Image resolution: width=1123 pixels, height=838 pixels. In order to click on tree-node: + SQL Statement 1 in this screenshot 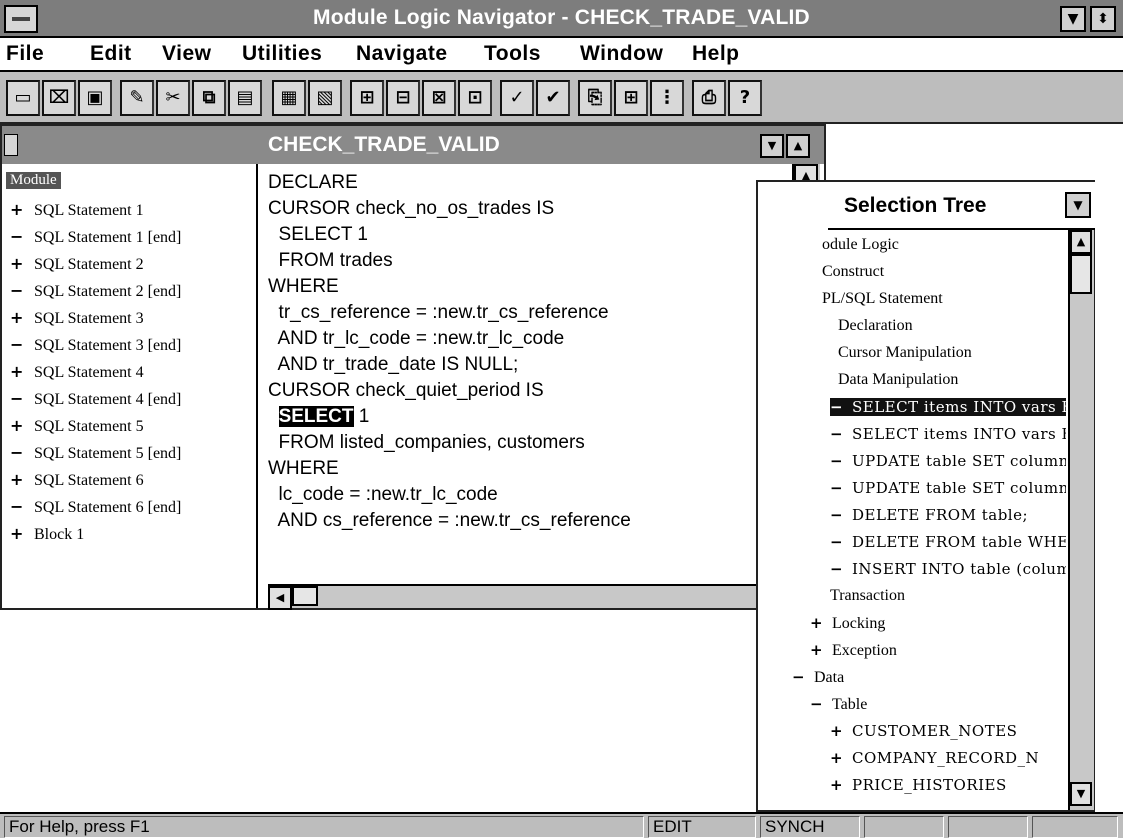, I will do `click(77, 210)`.